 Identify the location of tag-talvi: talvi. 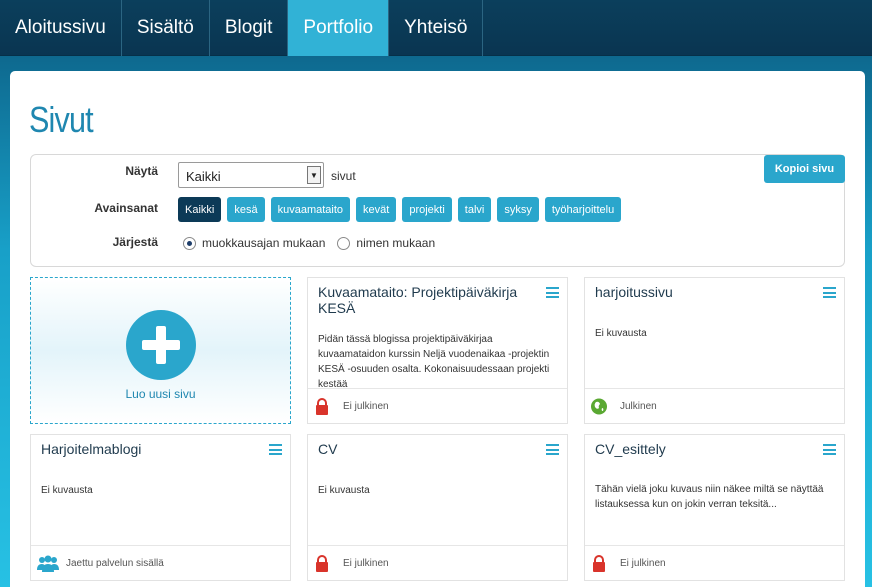
(474, 209).